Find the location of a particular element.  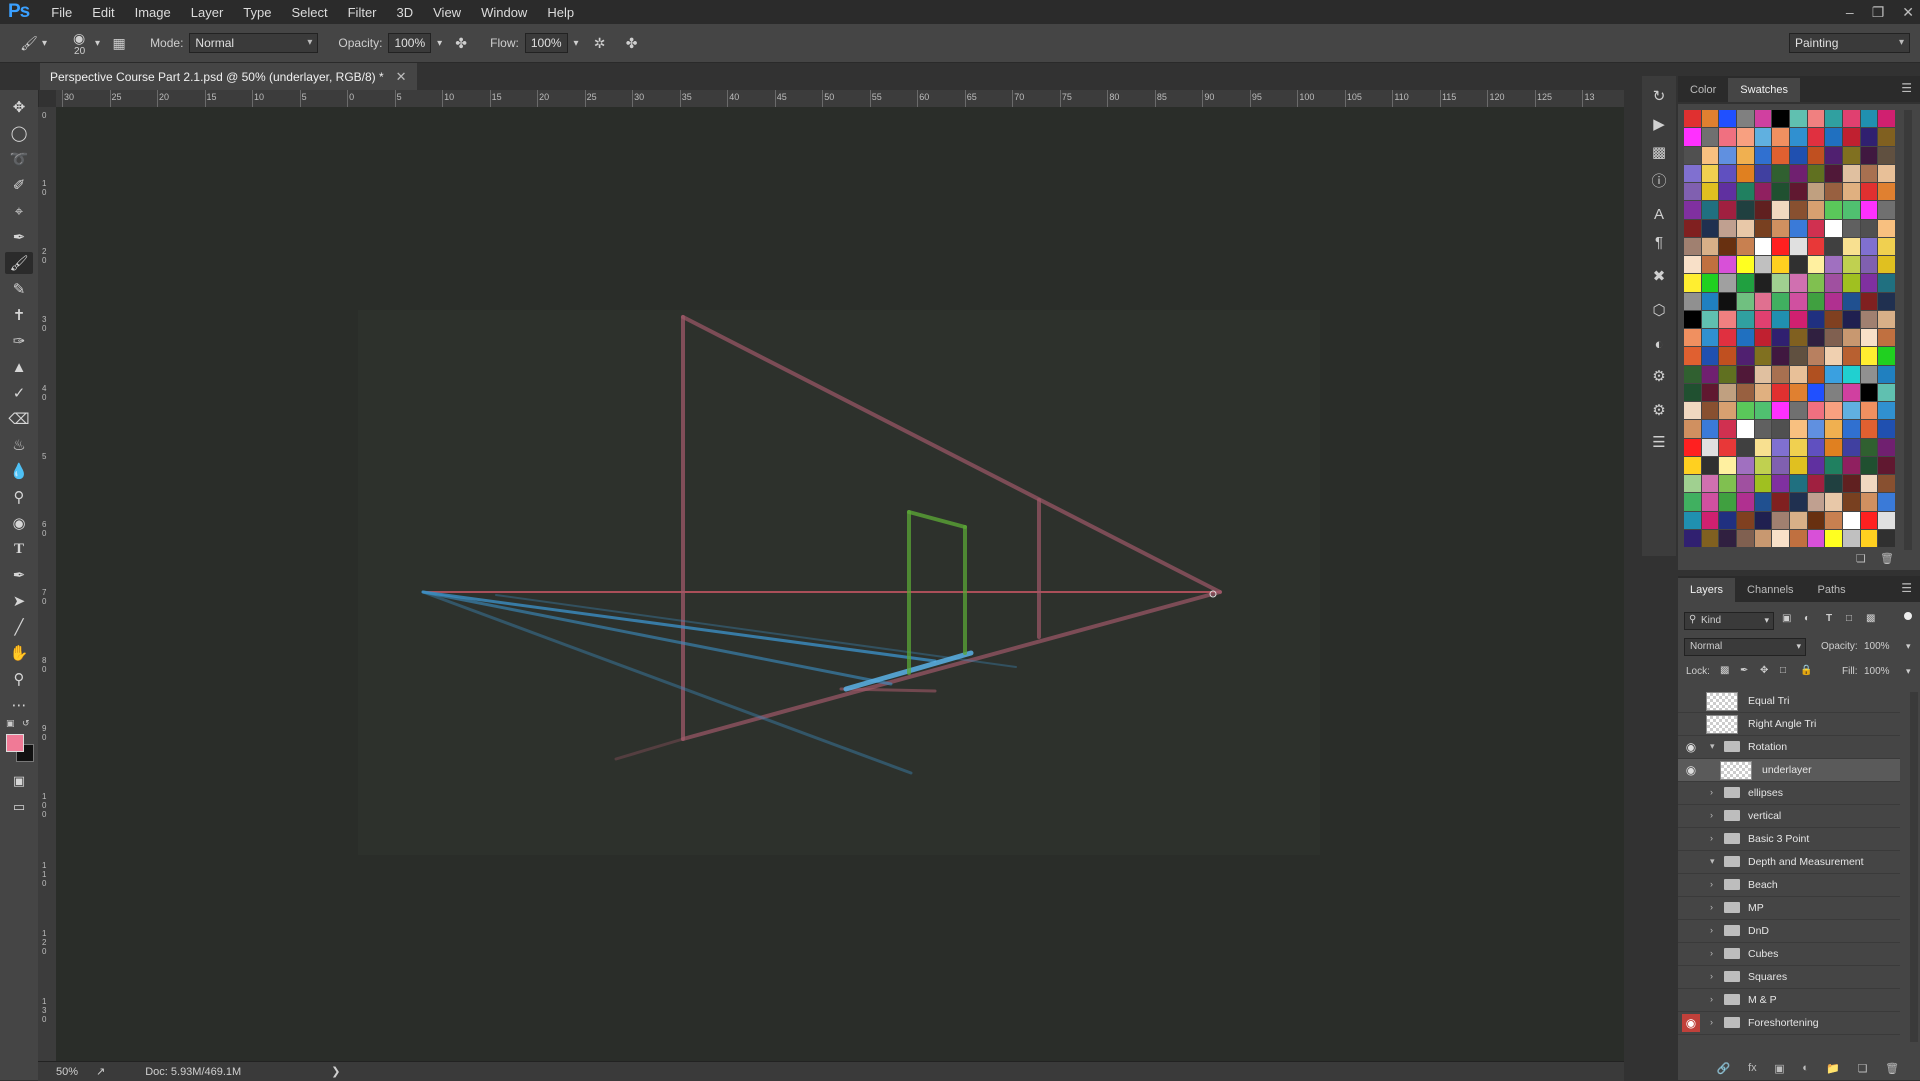

delete-layer-icon: 🗑 is located at coordinates (1892, 1070).